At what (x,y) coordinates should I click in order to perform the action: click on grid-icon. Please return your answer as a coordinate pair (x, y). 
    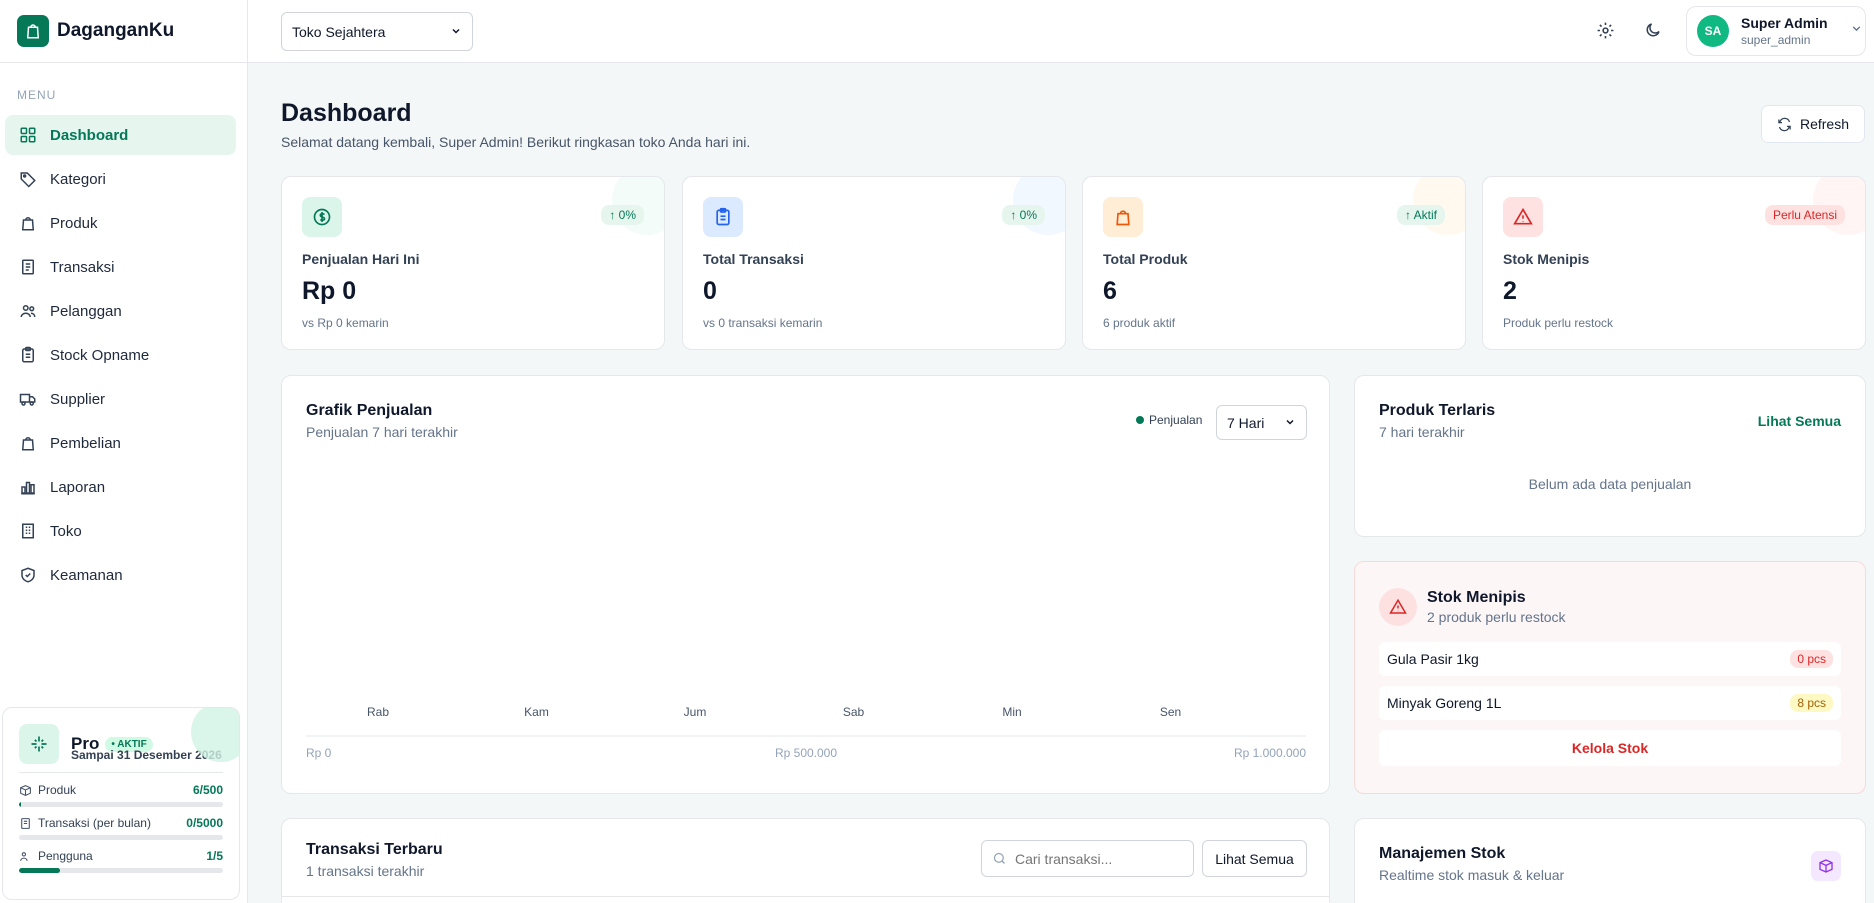
    Looking at the image, I should click on (28, 135).